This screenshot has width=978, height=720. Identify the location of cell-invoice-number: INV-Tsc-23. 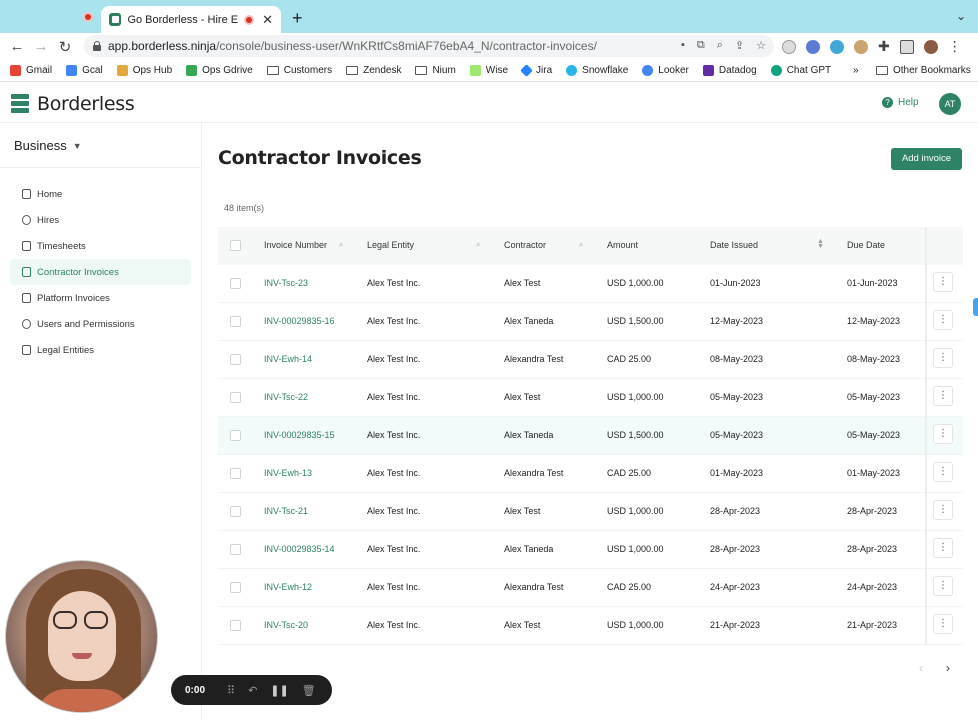
(286, 283).